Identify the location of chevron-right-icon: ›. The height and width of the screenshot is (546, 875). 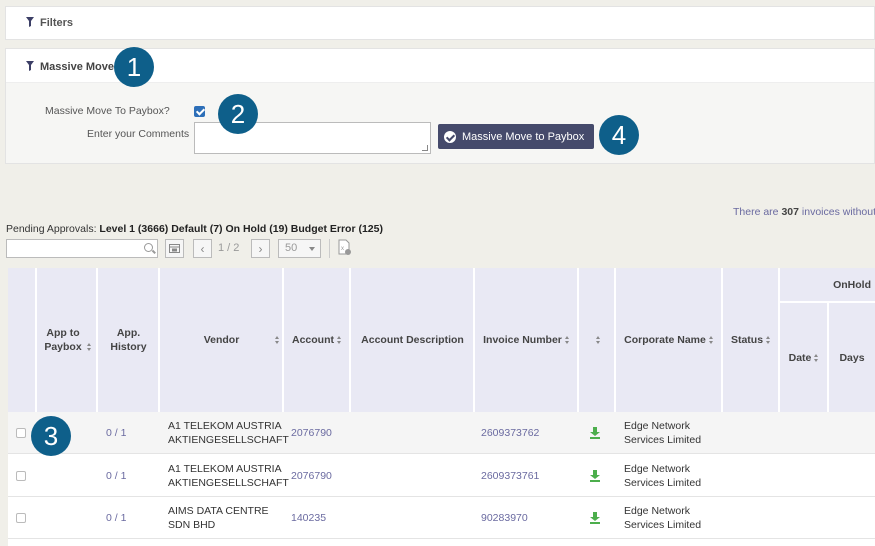
(260, 248).